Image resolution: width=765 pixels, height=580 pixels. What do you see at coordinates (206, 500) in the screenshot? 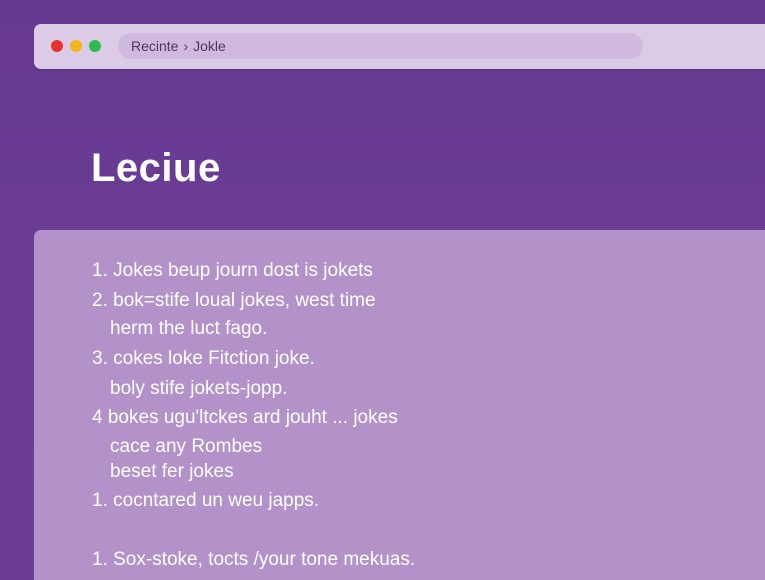
I see `list-item: 1. cocntared un weu japps.` at bounding box center [206, 500].